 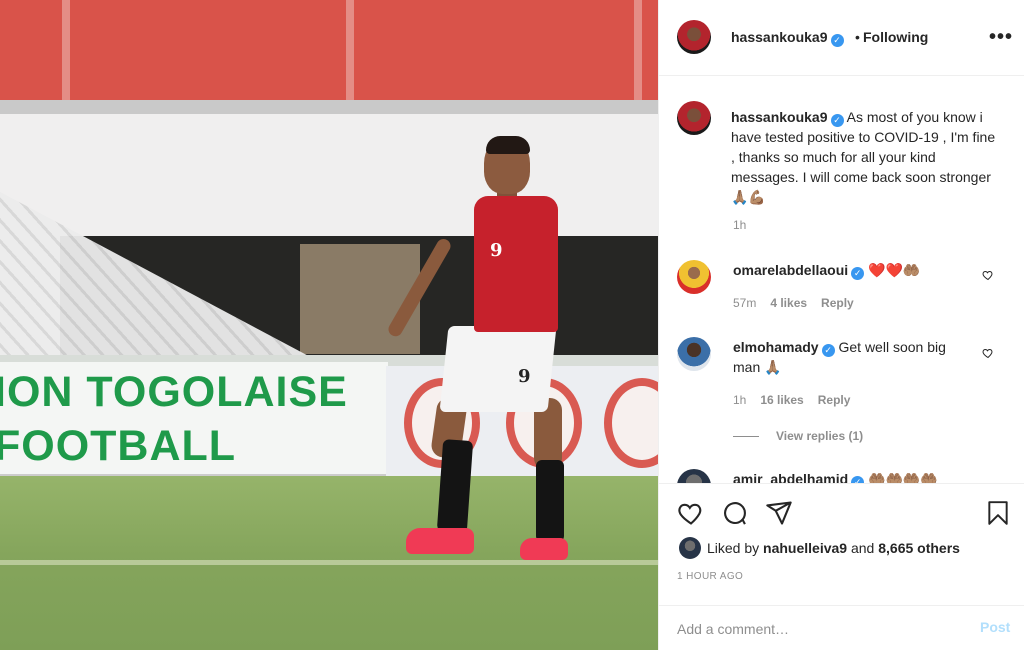 What do you see at coordinates (776, 347) in the screenshot?
I see `comment-username: elmohamady` at bounding box center [776, 347].